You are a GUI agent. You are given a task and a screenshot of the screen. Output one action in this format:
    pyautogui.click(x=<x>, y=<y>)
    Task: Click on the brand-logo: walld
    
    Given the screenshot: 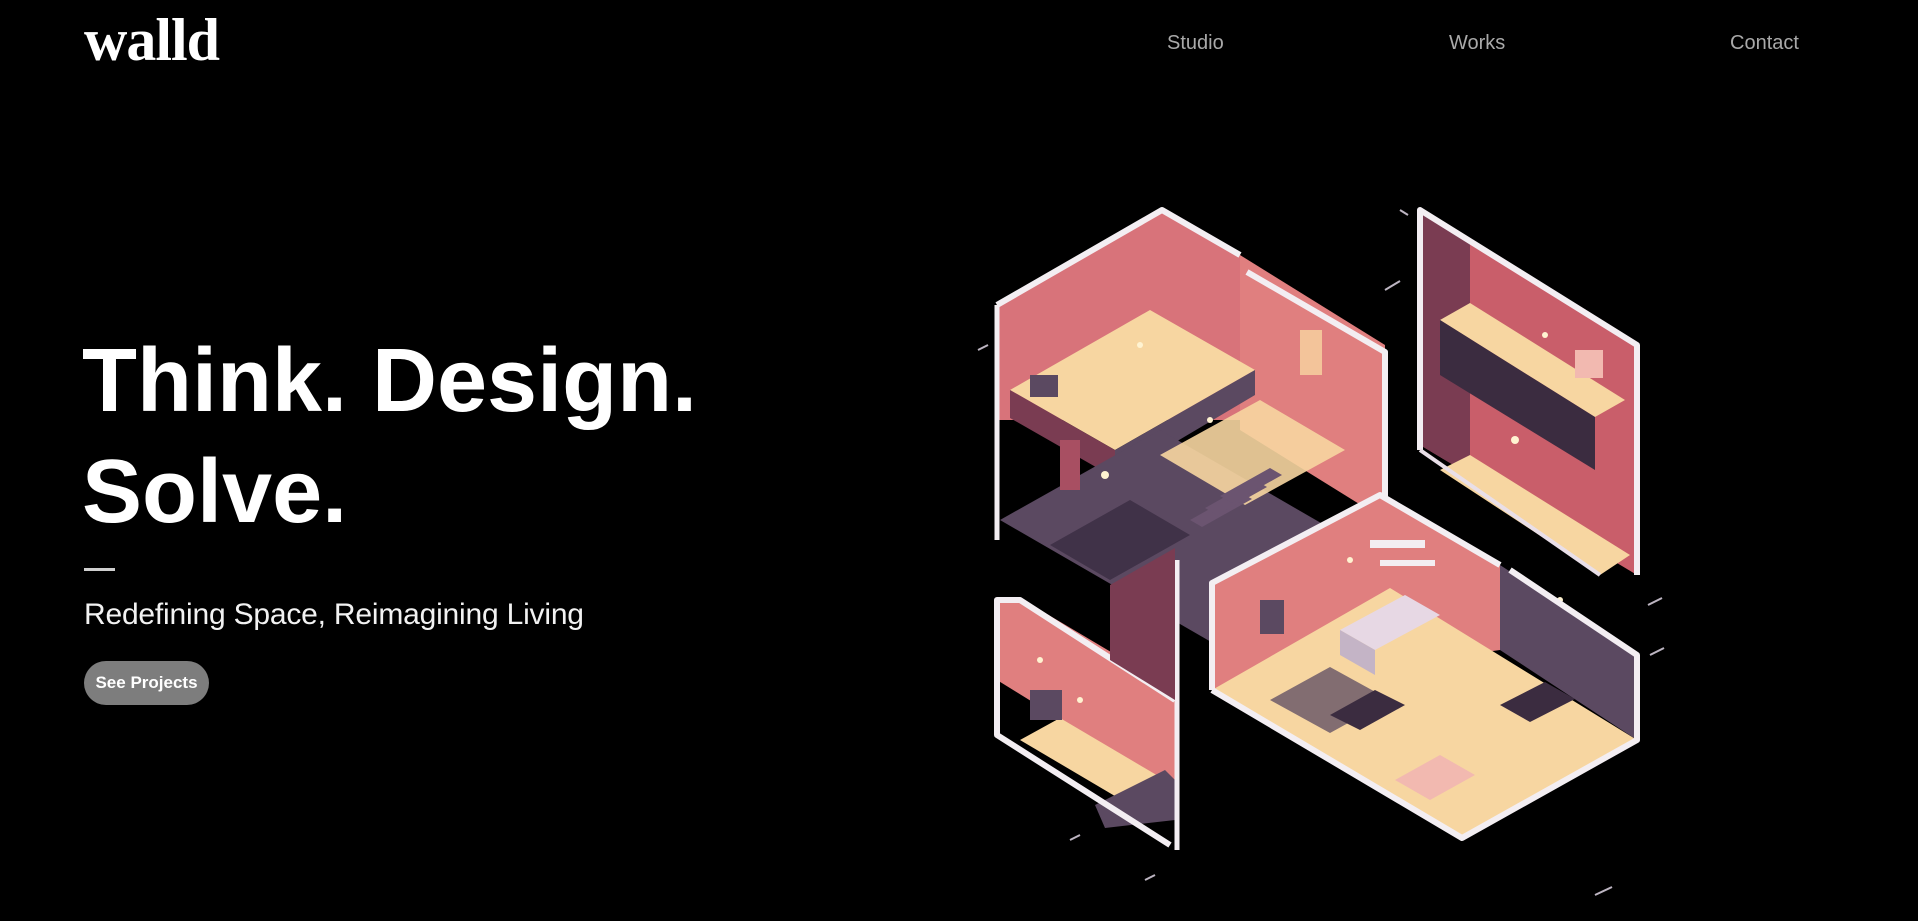 What is the action you would take?
    pyautogui.click(x=152, y=40)
    